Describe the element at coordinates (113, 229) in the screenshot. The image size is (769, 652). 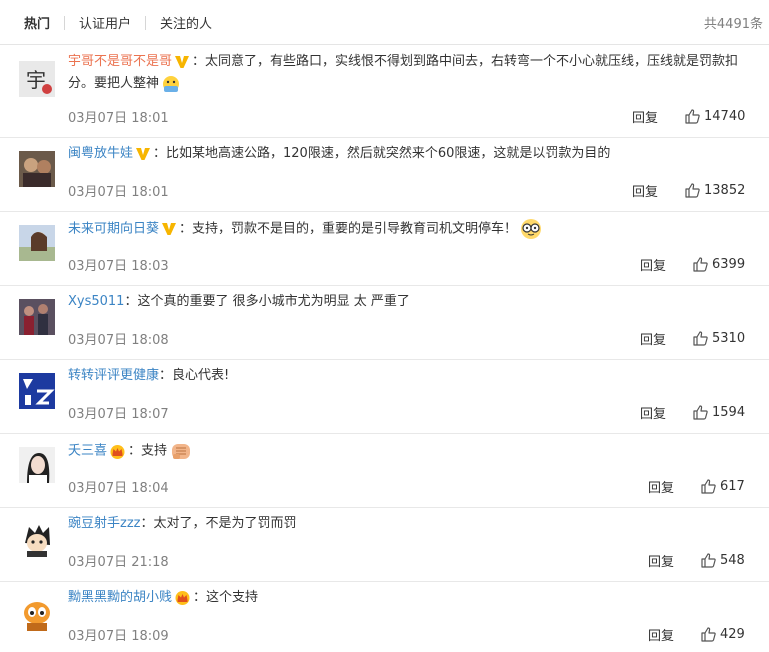
I see `comment-username: 未来可期向日葵` at that location.